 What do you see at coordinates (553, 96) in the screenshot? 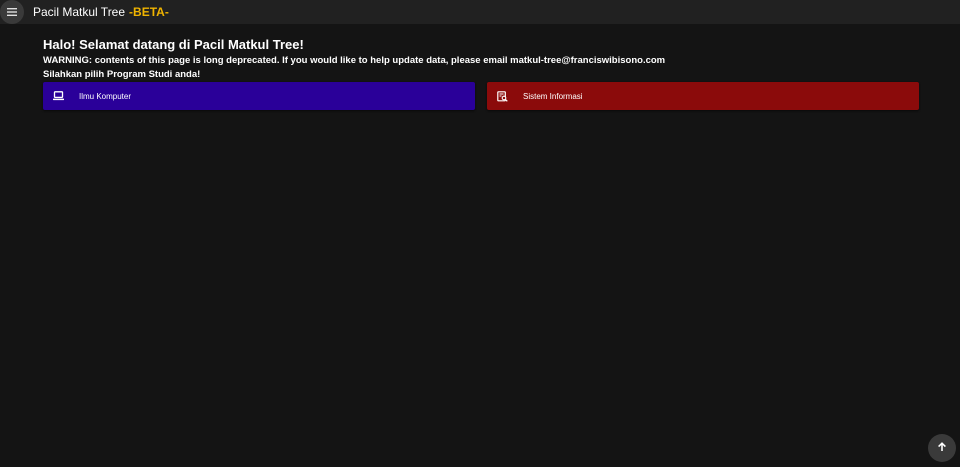
I see `sistem-informasi-label: Sistem Informasi` at bounding box center [553, 96].